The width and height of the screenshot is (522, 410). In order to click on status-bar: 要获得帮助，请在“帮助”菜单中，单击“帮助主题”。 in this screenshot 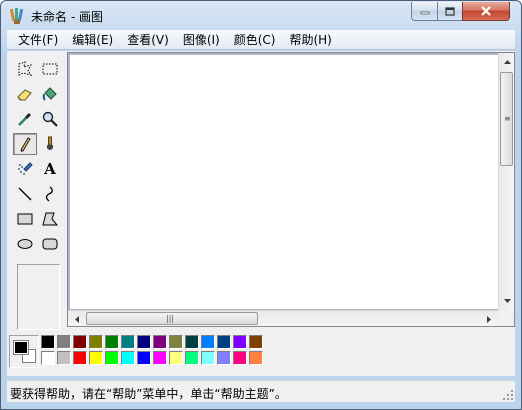, I will do `click(261, 391)`.